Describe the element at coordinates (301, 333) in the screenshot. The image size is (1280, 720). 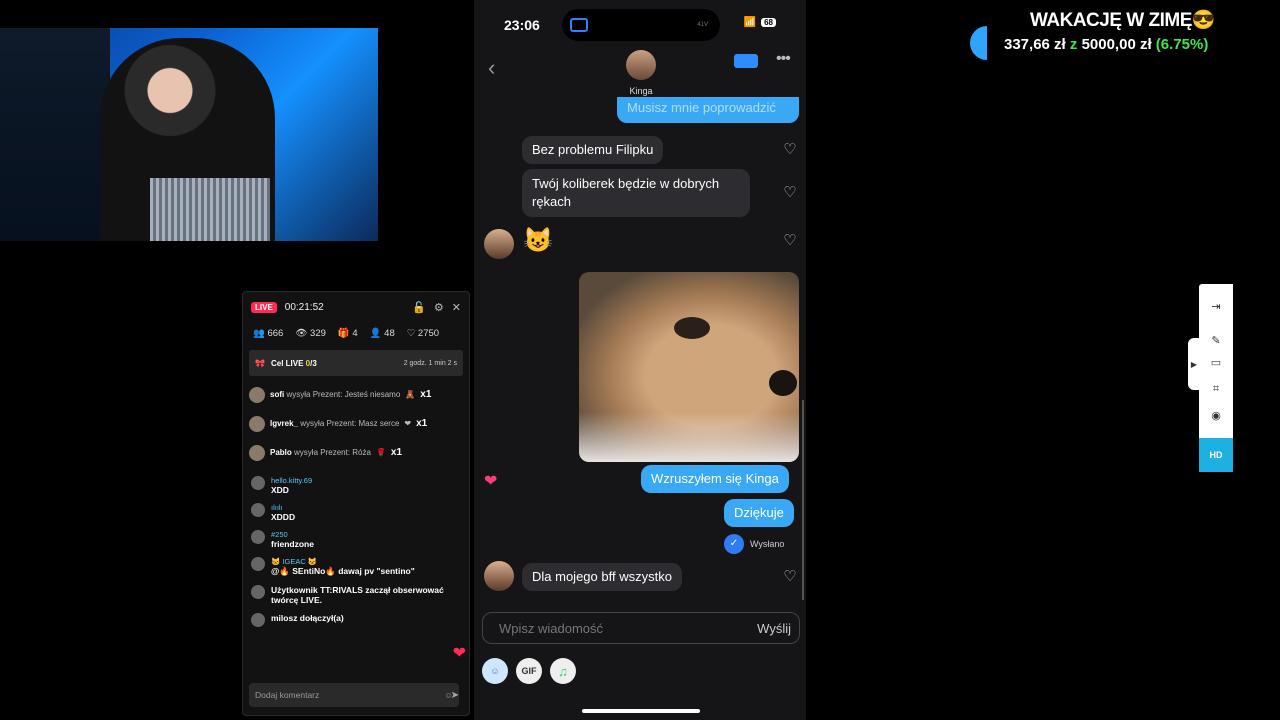
I see `eye-icon: 👁` at that location.